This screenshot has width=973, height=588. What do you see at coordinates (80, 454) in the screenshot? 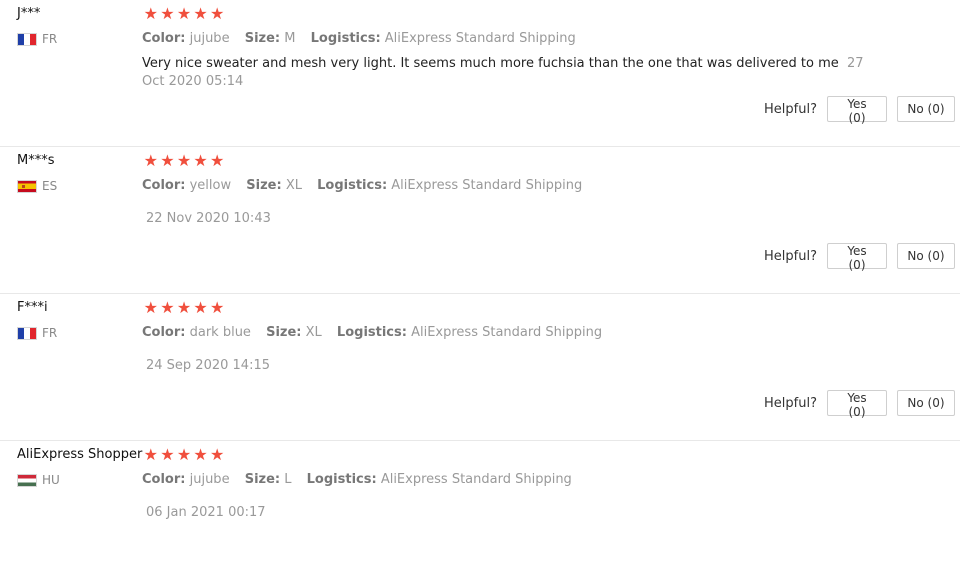
I see `reviewer-name: AliExpress Shopper` at bounding box center [80, 454].